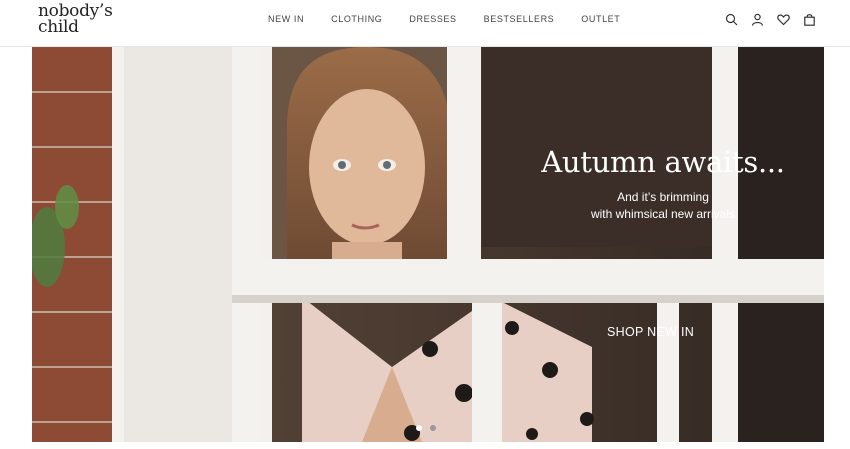 Image resolution: width=850 pixels, height=449 pixels. What do you see at coordinates (432, 19) in the screenshot?
I see `nav-dresses: DRESSES` at bounding box center [432, 19].